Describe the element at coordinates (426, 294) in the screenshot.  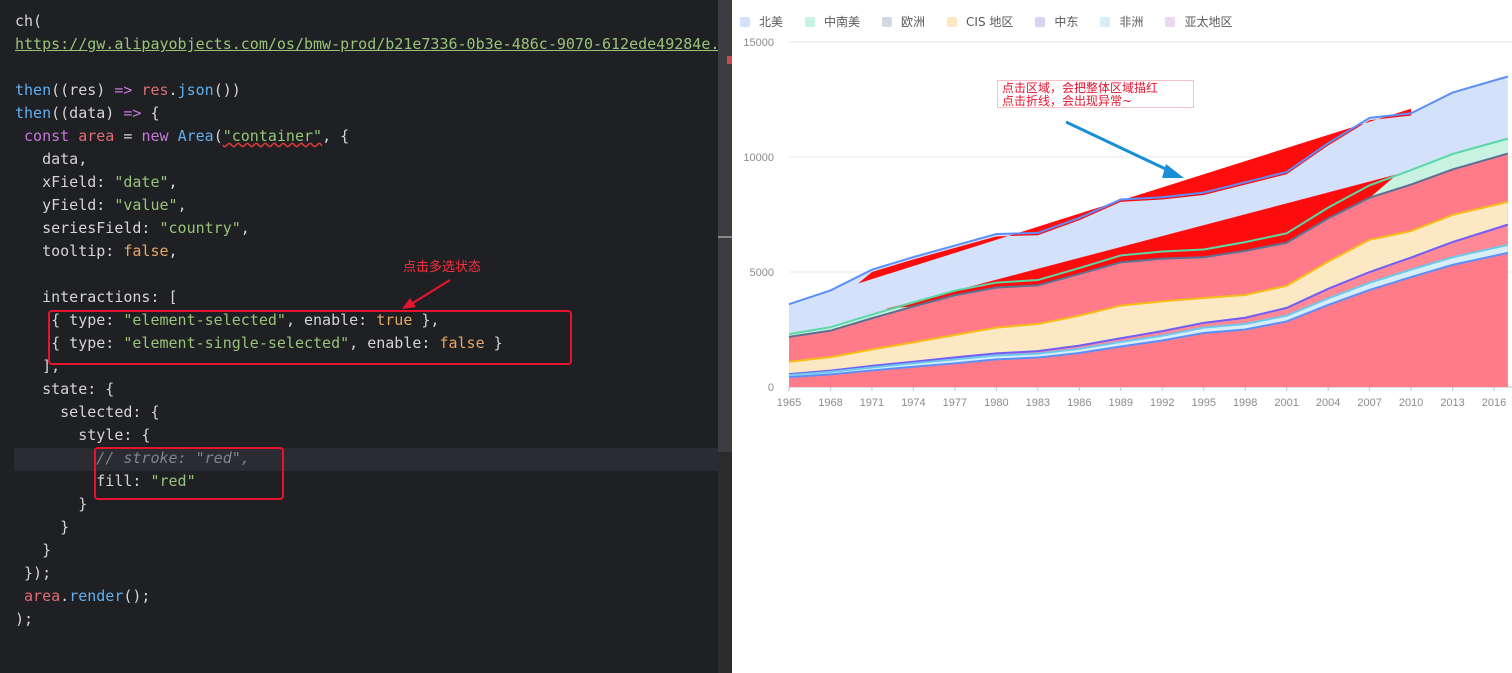
I see `annotation-arrow-icon` at that location.